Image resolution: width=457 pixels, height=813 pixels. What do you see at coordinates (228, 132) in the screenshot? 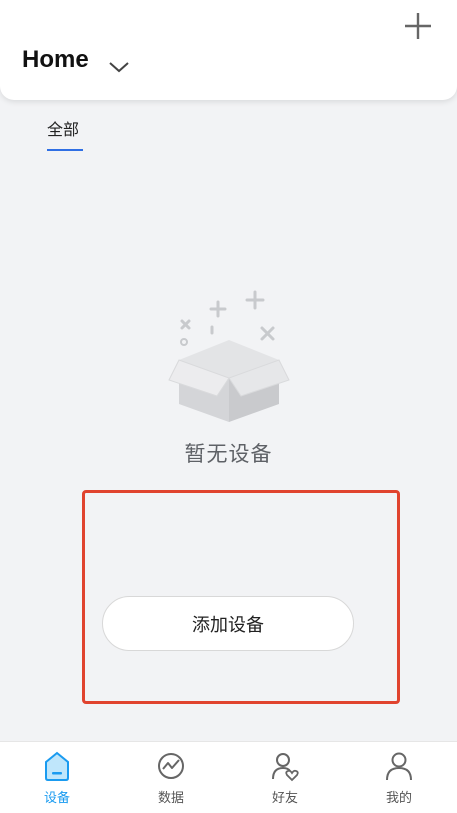
I see `device-tabs: 全部` at bounding box center [228, 132].